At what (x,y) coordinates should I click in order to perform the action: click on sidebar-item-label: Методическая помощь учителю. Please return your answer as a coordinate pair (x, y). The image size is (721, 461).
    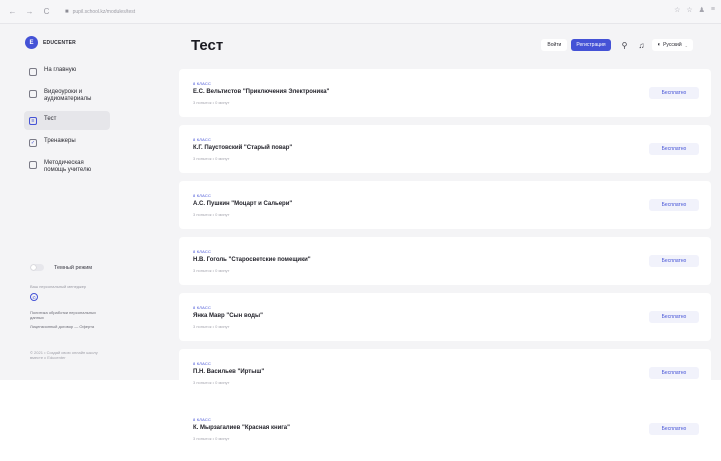
    Looking at the image, I should click on (68, 166).